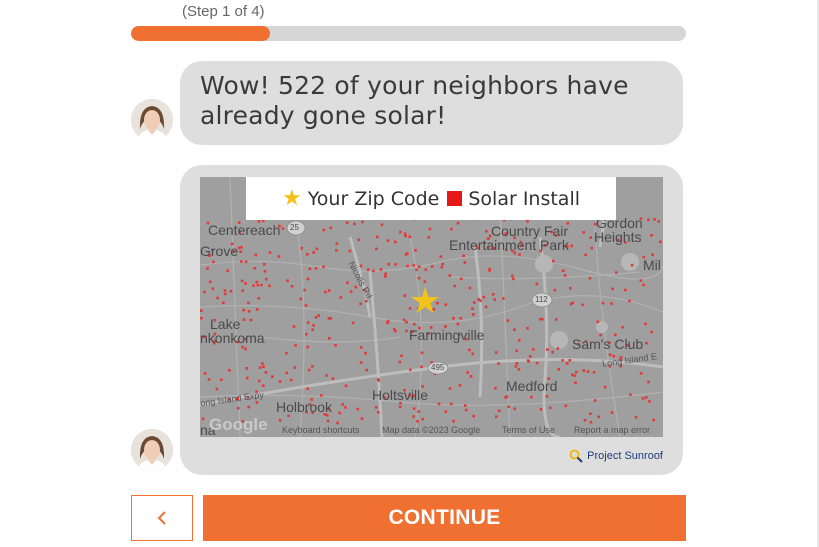  I want to click on chevron-left-icon, so click(161, 518).